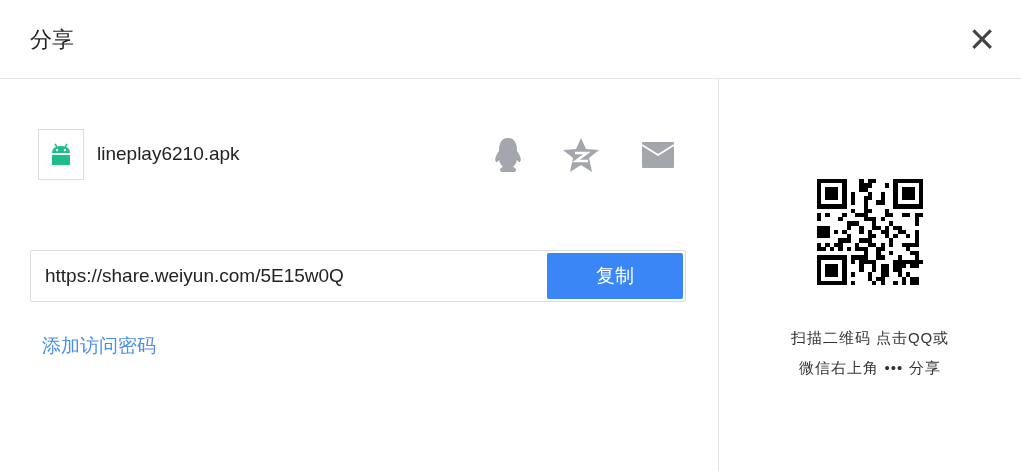  Describe the element at coordinates (658, 154) in the screenshot. I see `mail-share-icon` at that location.